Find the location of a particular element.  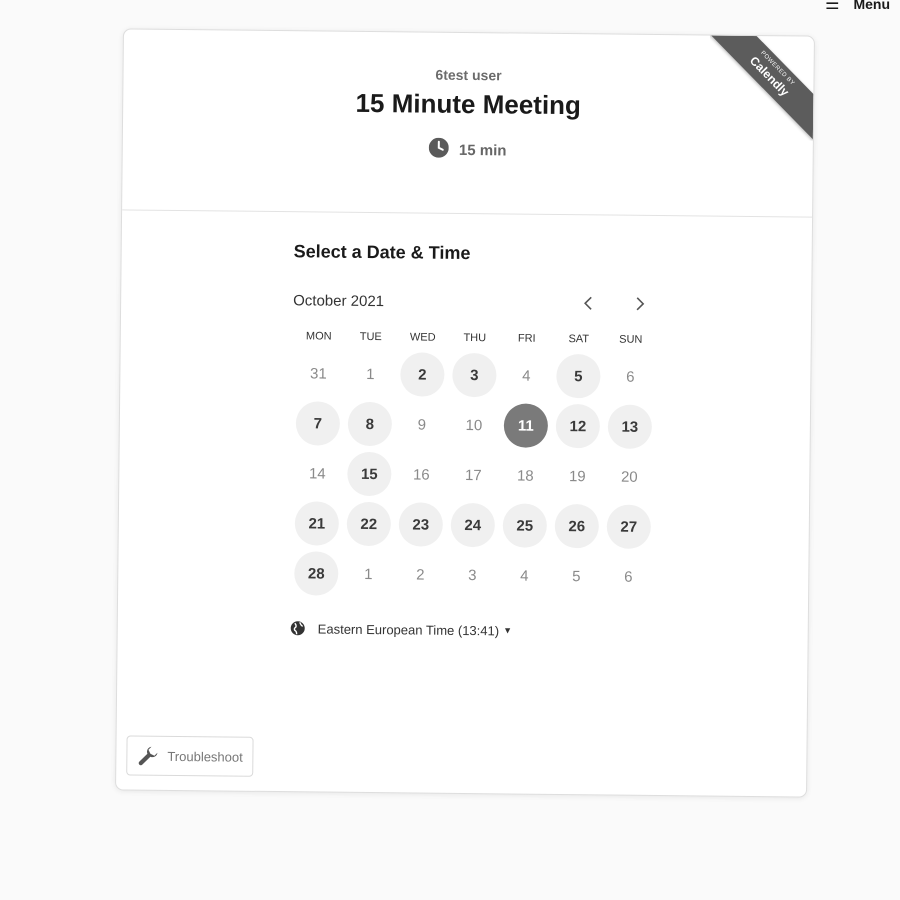

chevron-left-icon is located at coordinates (588, 303).